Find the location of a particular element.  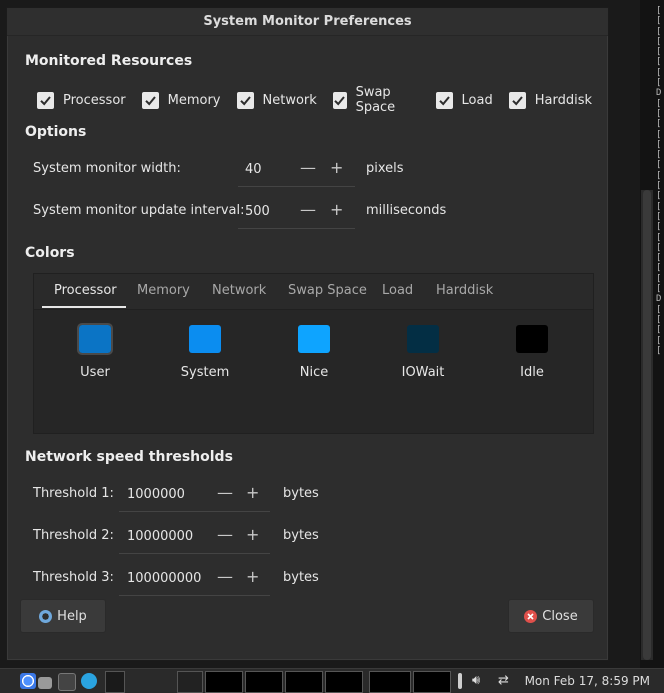

tab-network: Network is located at coordinates (239, 290).